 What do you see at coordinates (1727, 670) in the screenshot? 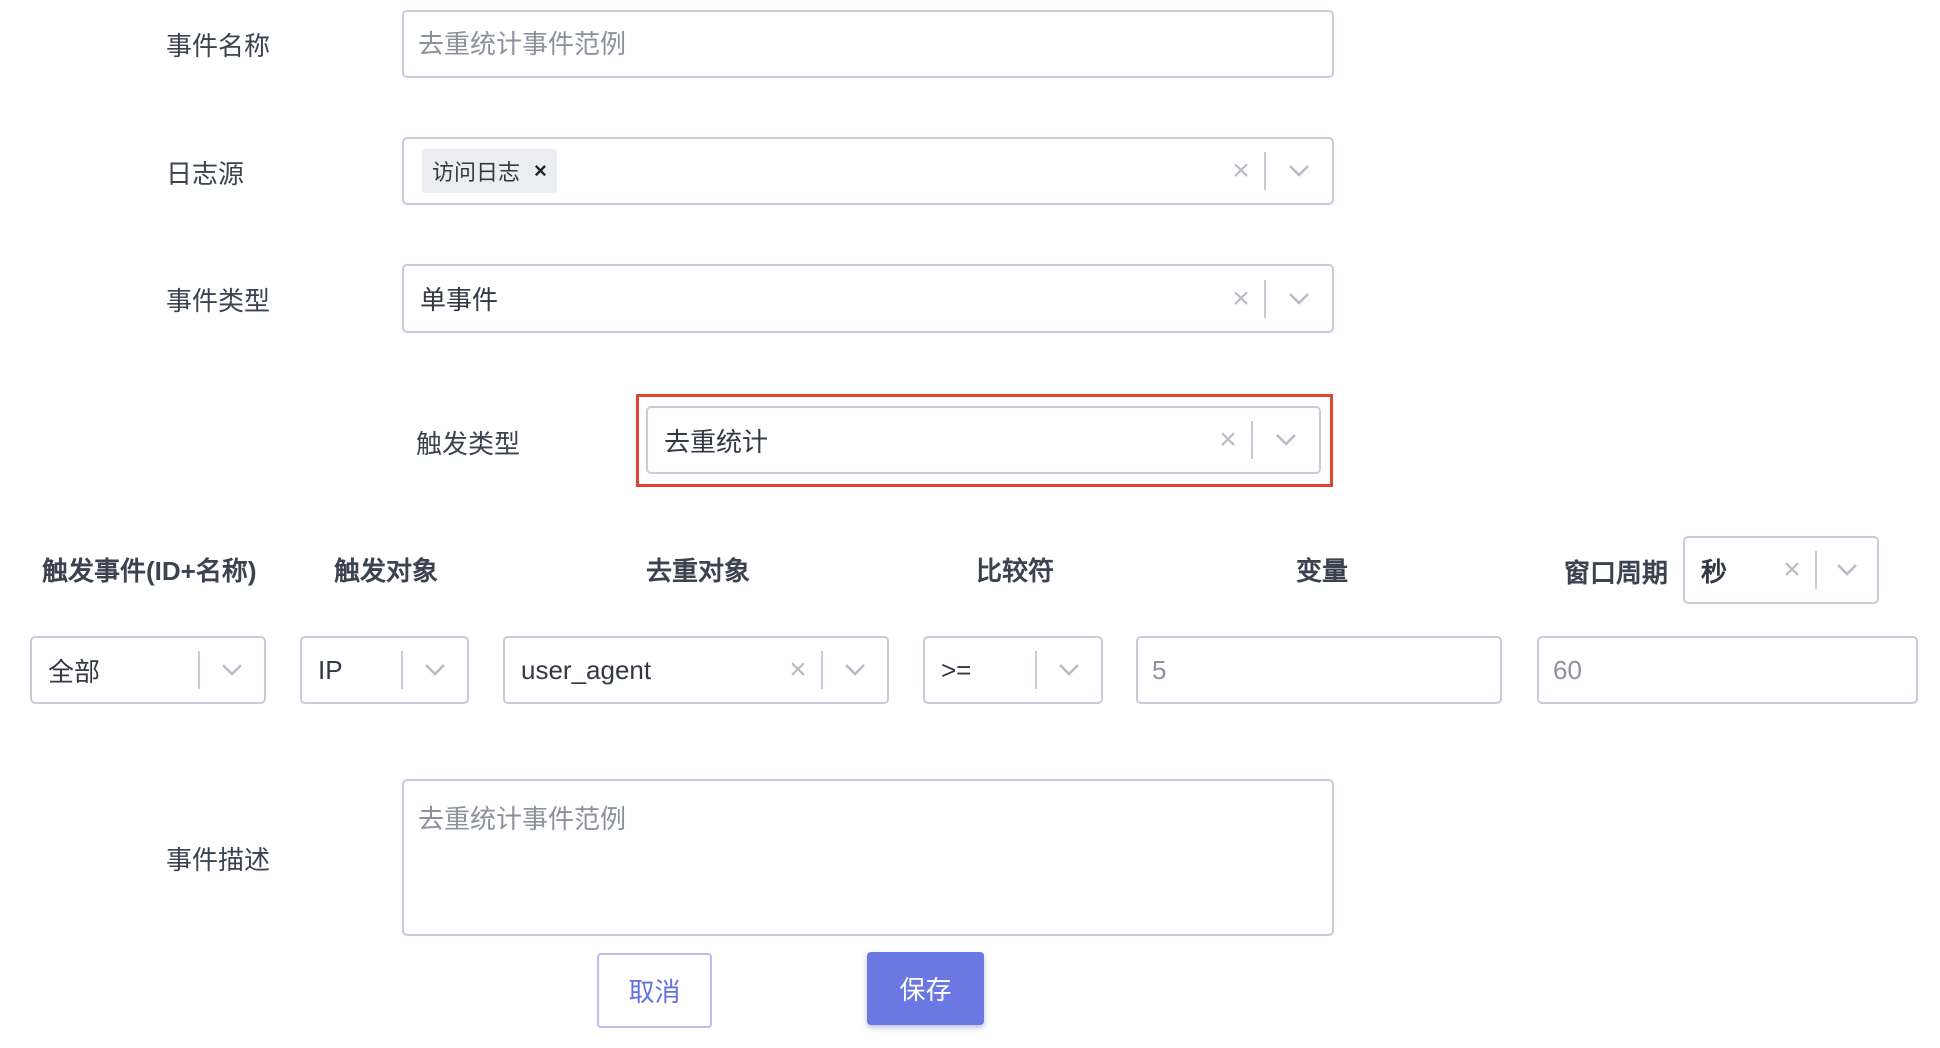
I see `window-period-input` at bounding box center [1727, 670].